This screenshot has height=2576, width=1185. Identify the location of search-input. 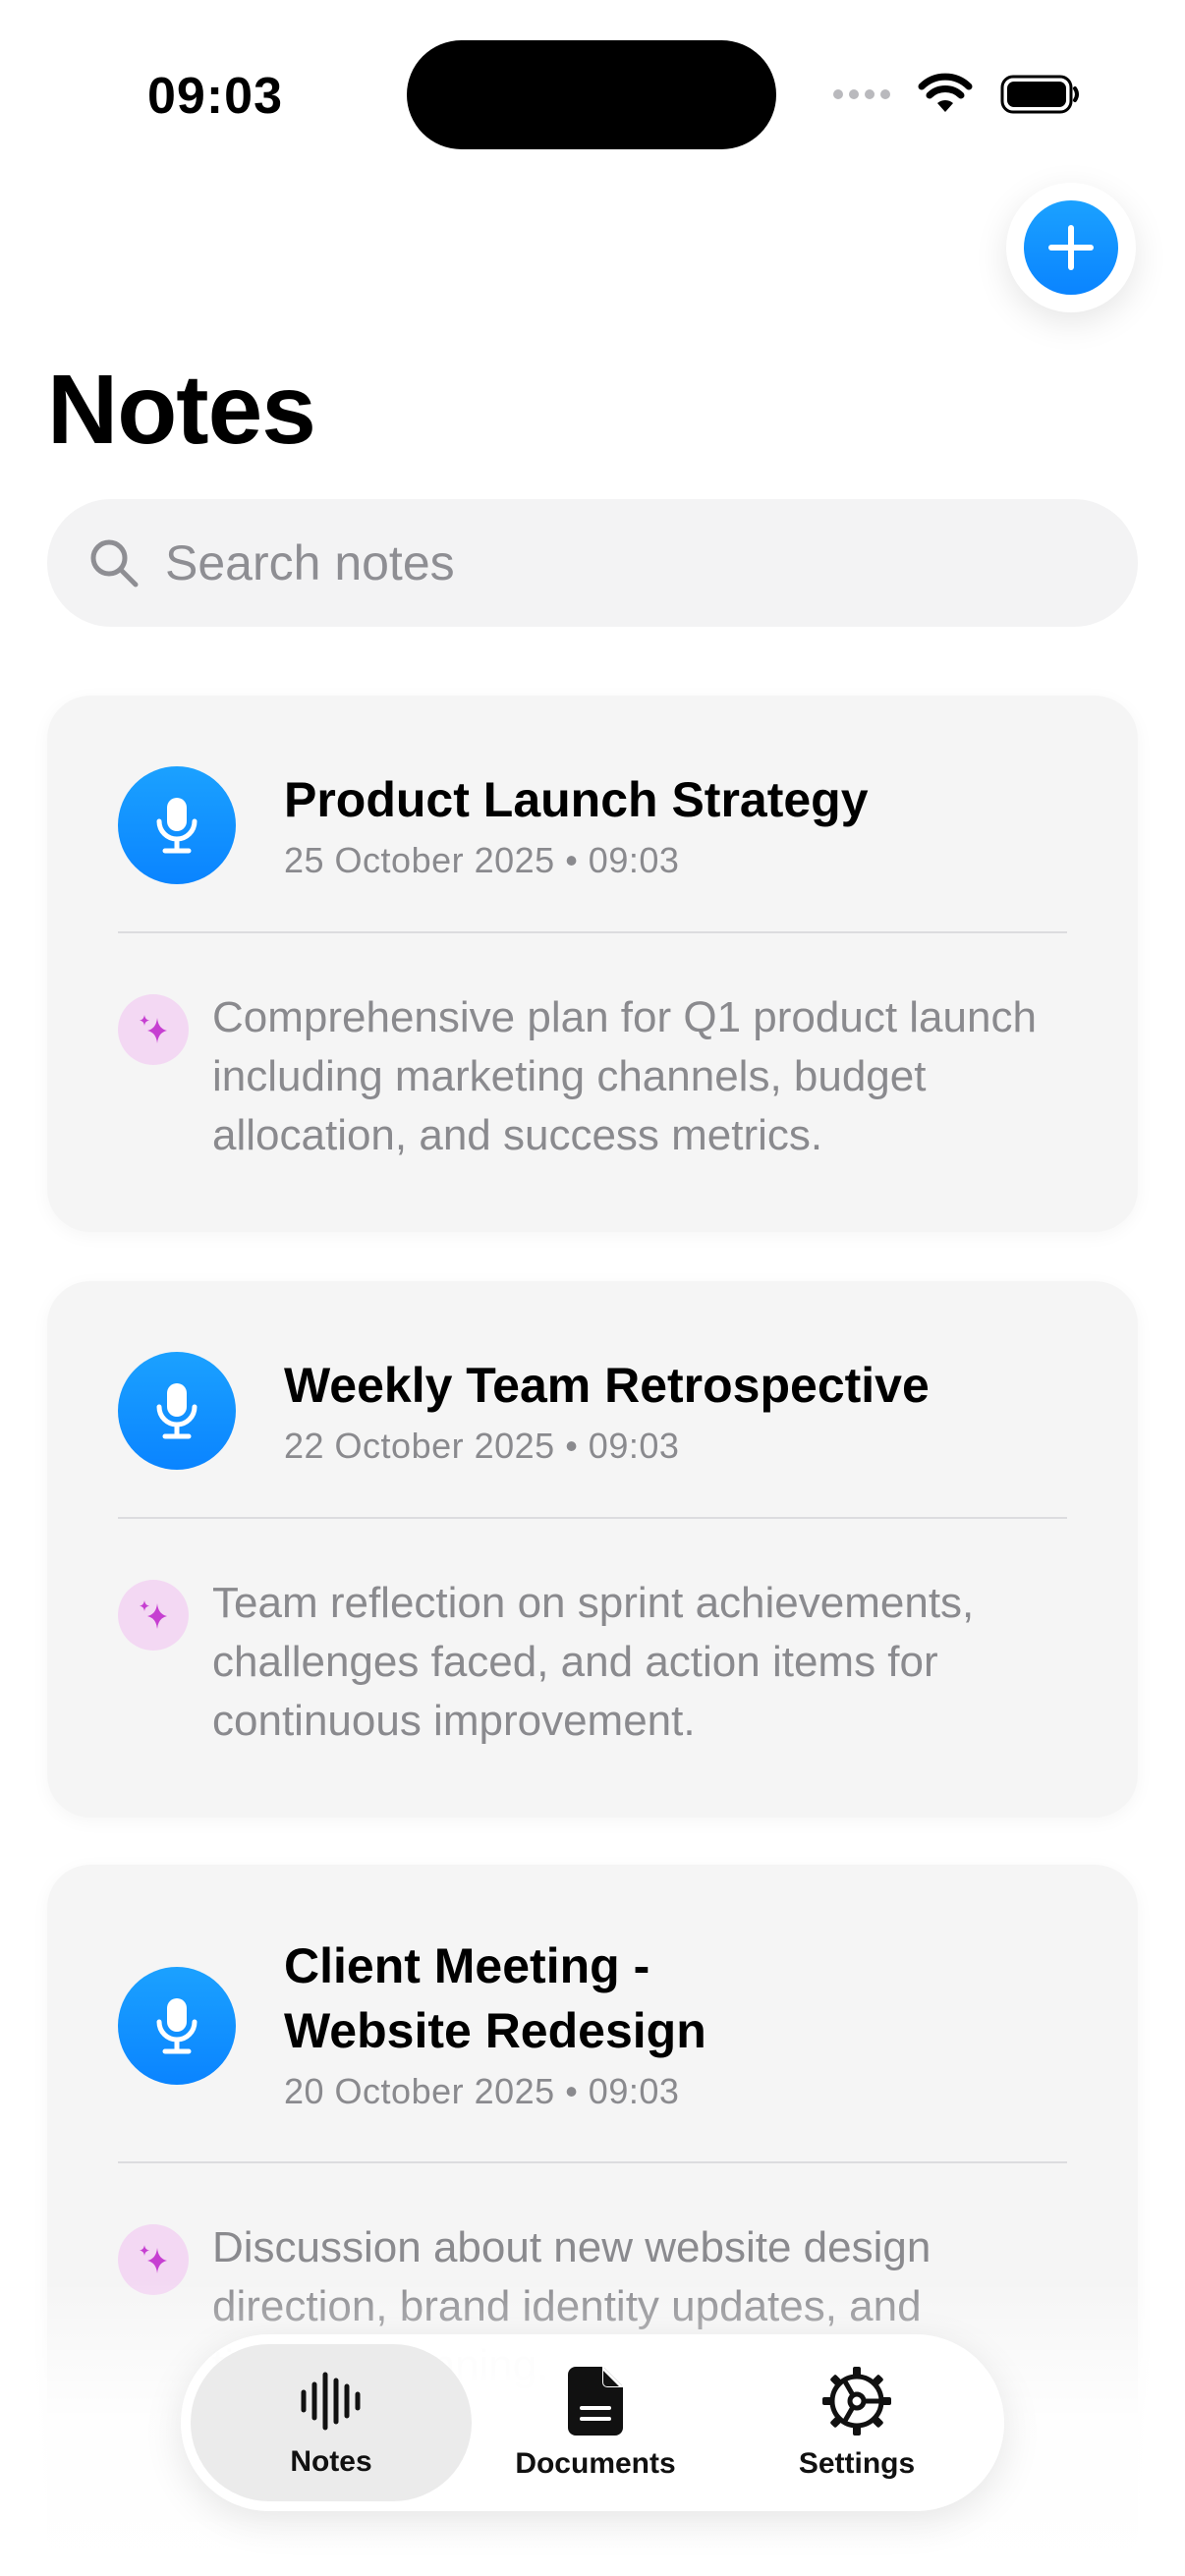
(607, 562).